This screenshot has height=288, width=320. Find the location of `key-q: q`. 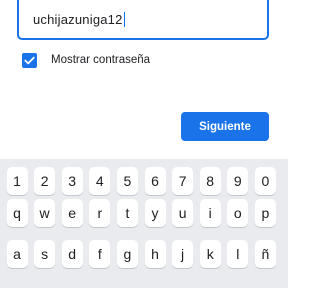

key-q: q is located at coordinates (17, 213).